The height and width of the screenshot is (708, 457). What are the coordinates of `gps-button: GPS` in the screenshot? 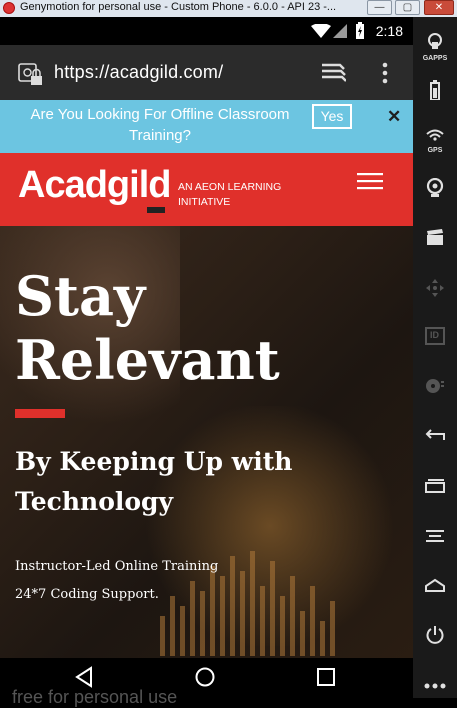 It's located at (435, 141).